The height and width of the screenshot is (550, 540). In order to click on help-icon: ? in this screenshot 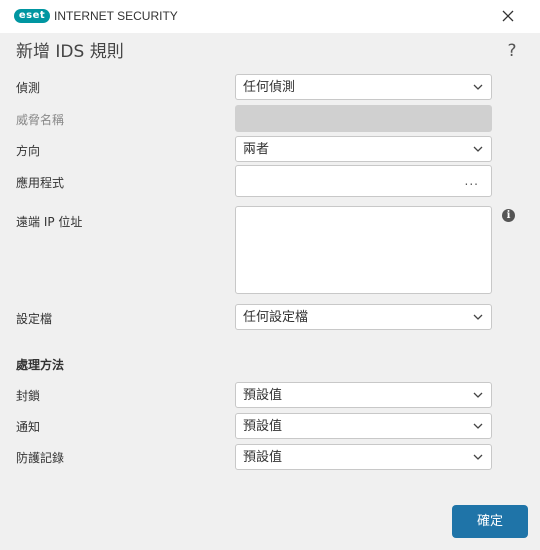, I will do `click(512, 51)`.